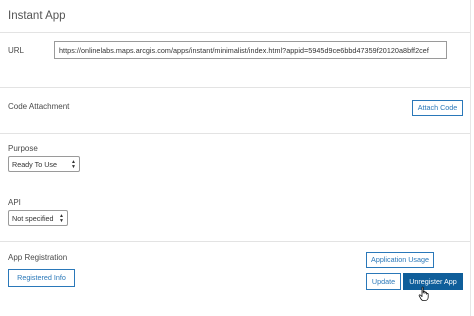 The image size is (474, 316). I want to click on url-label: URL, so click(16, 50).